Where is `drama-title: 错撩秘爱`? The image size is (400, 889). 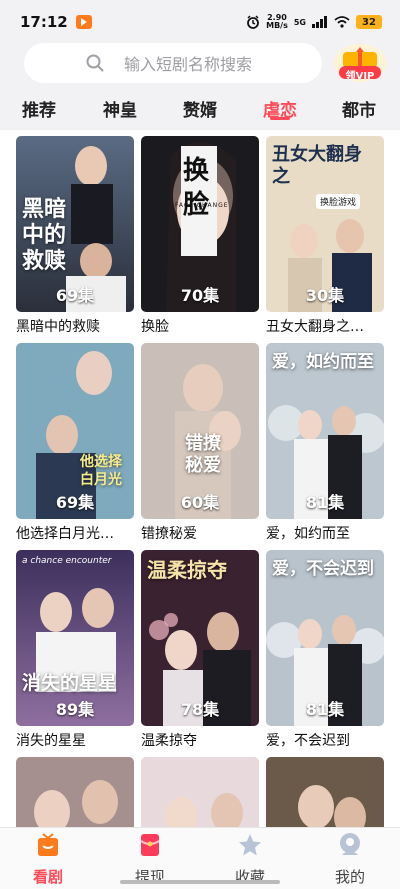 drama-title: 错撩秘爱 is located at coordinates (200, 533).